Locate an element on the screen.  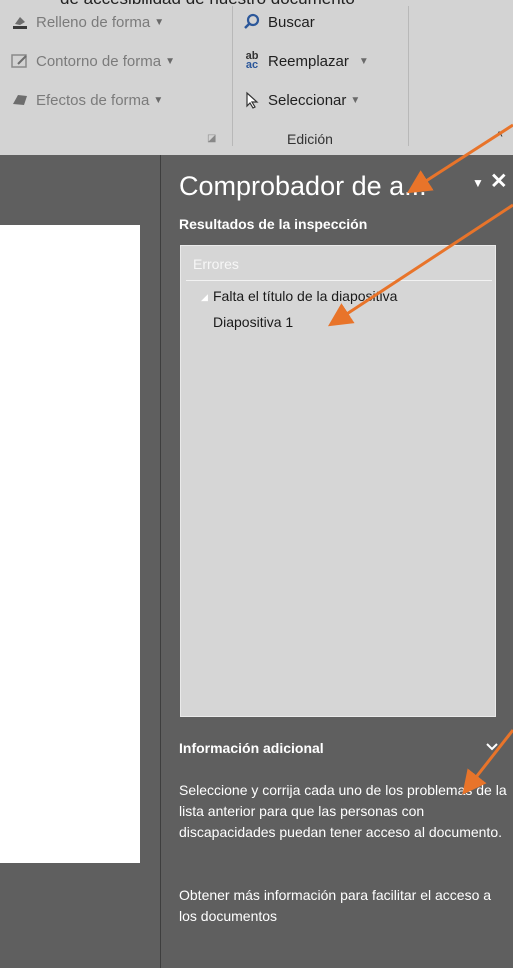
results-heading: Resultados de la inspección is located at coordinates (273, 224).